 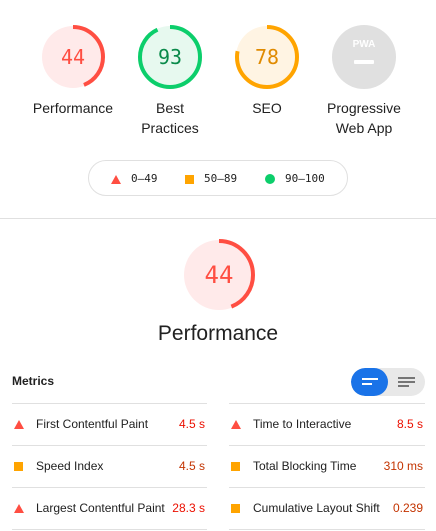 What do you see at coordinates (170, 118) in the screenshot?
I see `gauge-label: Best Practices` at bounding box center [170, 118].